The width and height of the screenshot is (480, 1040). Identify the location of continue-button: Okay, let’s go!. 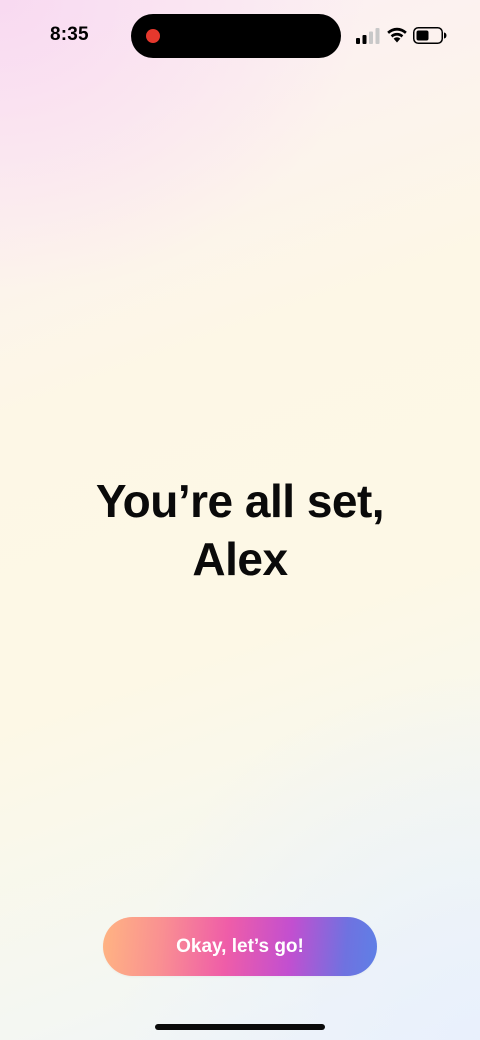
(240, 946).